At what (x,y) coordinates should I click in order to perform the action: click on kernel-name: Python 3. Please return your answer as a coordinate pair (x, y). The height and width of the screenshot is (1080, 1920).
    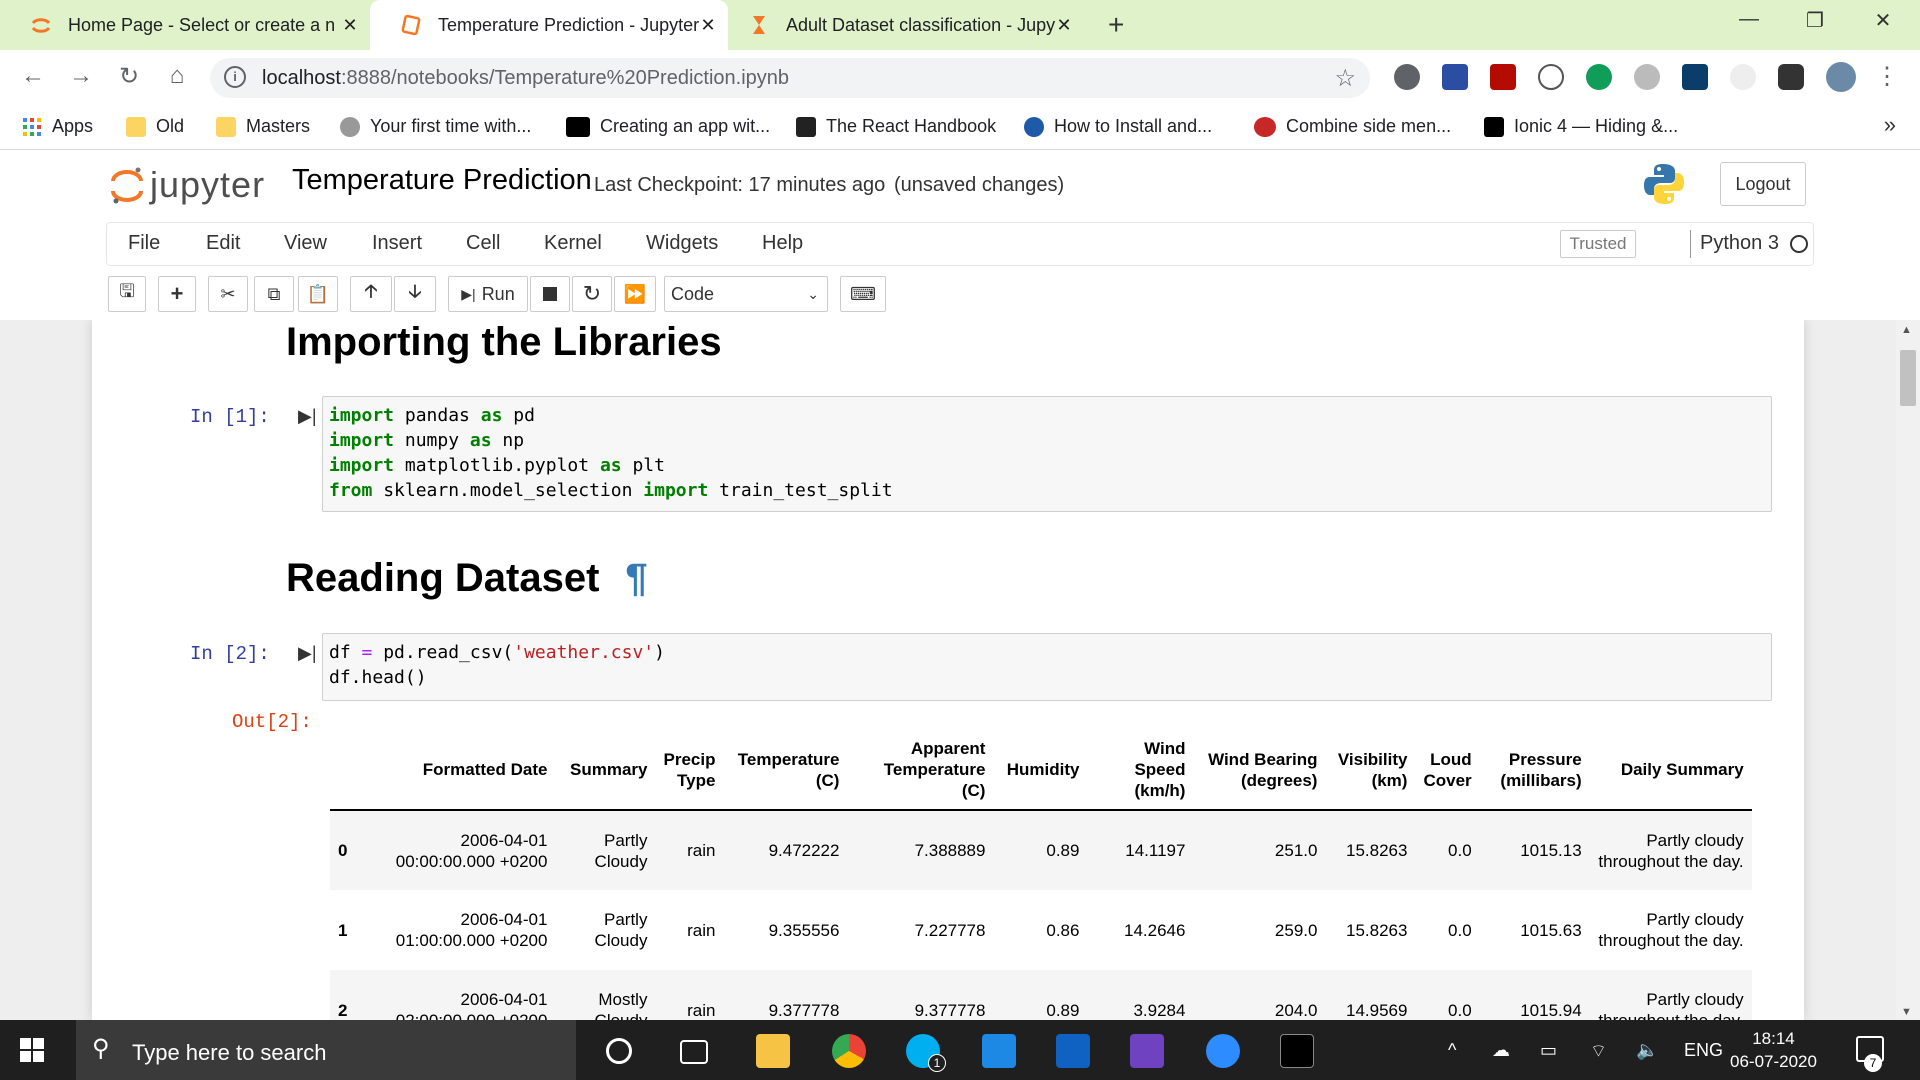
    Looking at the image, I should click on (1739, 243).